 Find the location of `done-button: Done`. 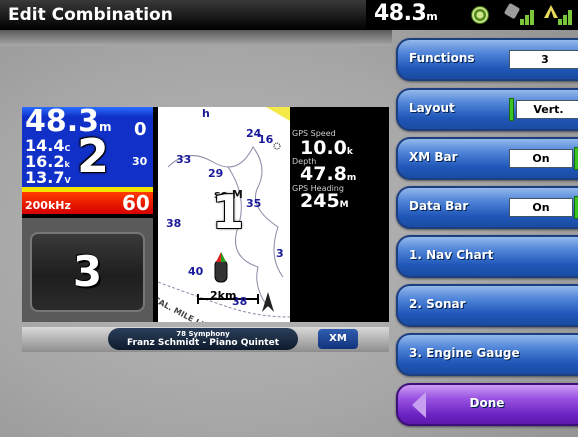

done-button: Done is located at coordinates (487, 404).